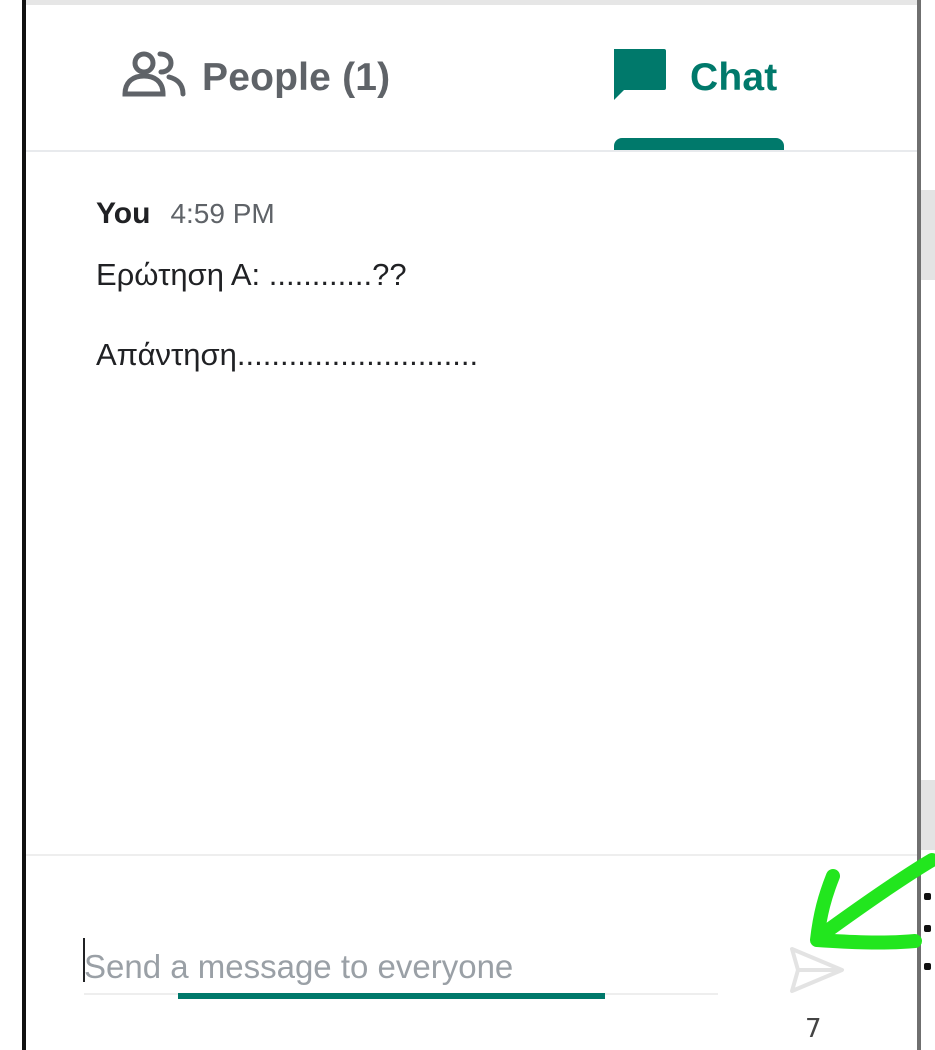 This screenshot has width=935, height=1050. I want to click on input-focus-underline, so click(391, 996).